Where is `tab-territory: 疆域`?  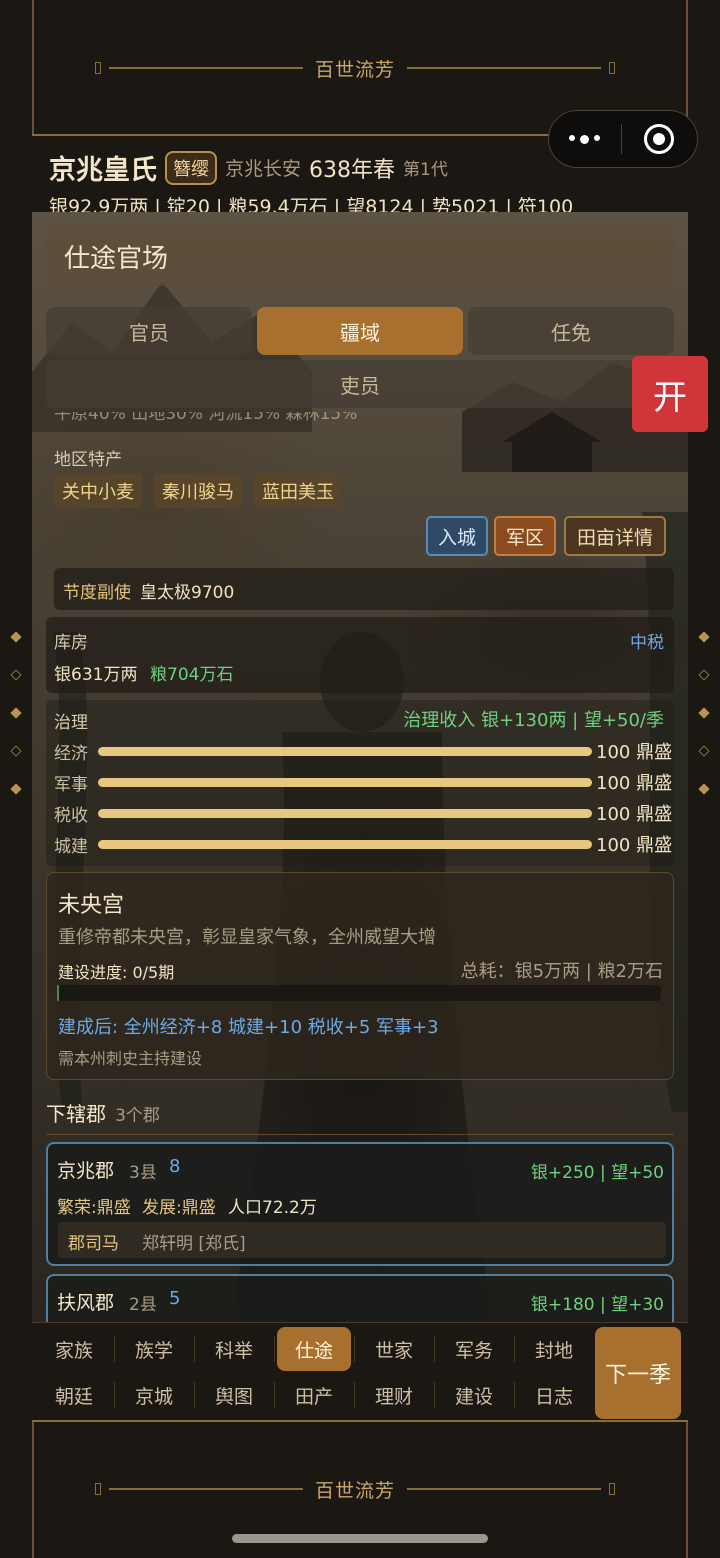
tab-territory: 疆域 is located at coordinates (360, 331).